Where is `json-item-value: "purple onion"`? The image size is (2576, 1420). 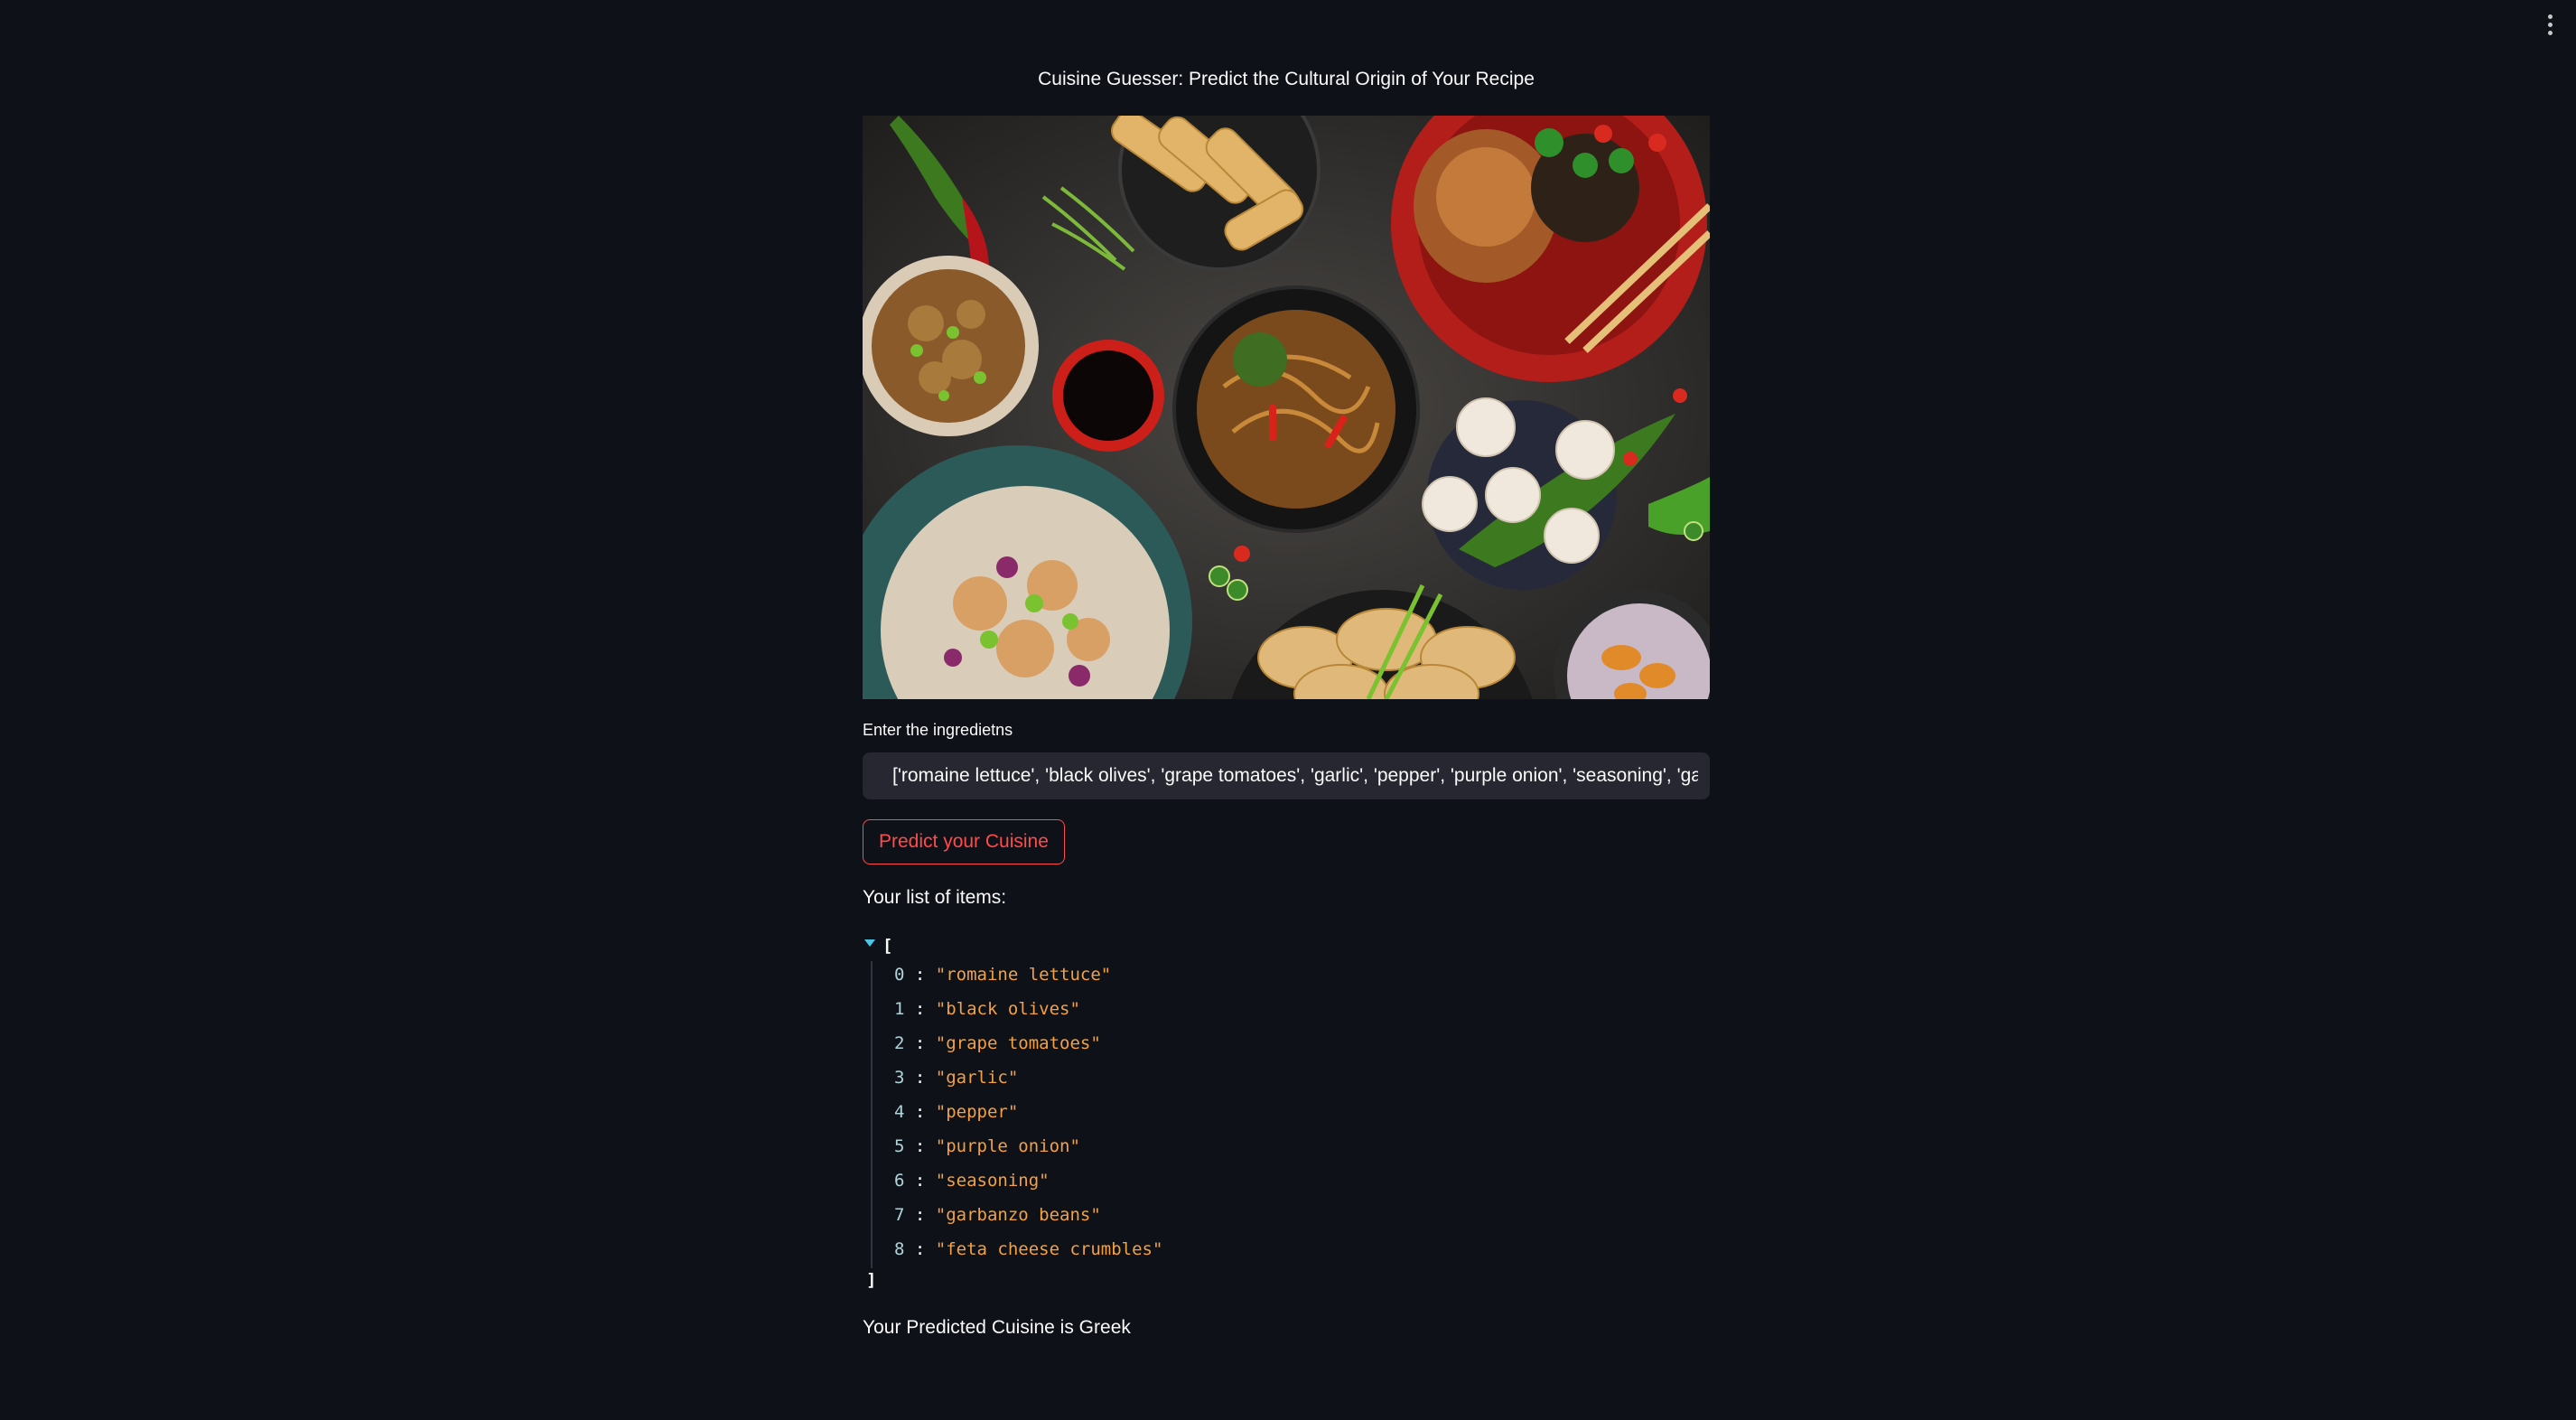 json-item-value: "purple onion" is located at coordinates (1008, 1146).